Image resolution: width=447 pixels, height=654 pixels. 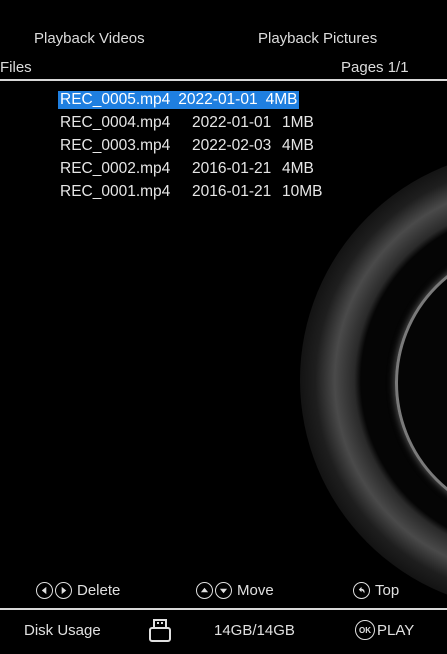 I want to click on file-row: REC_0005.mp4 2022-01-01 4MB, so click(x=208, y=99).